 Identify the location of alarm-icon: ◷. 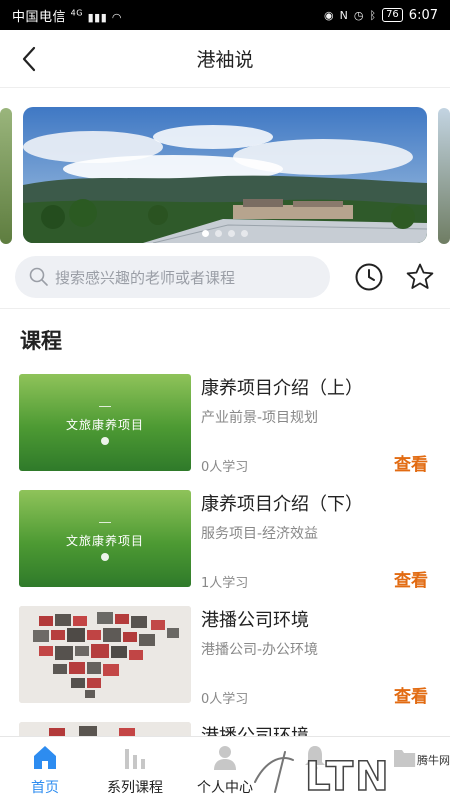
(358, 15).